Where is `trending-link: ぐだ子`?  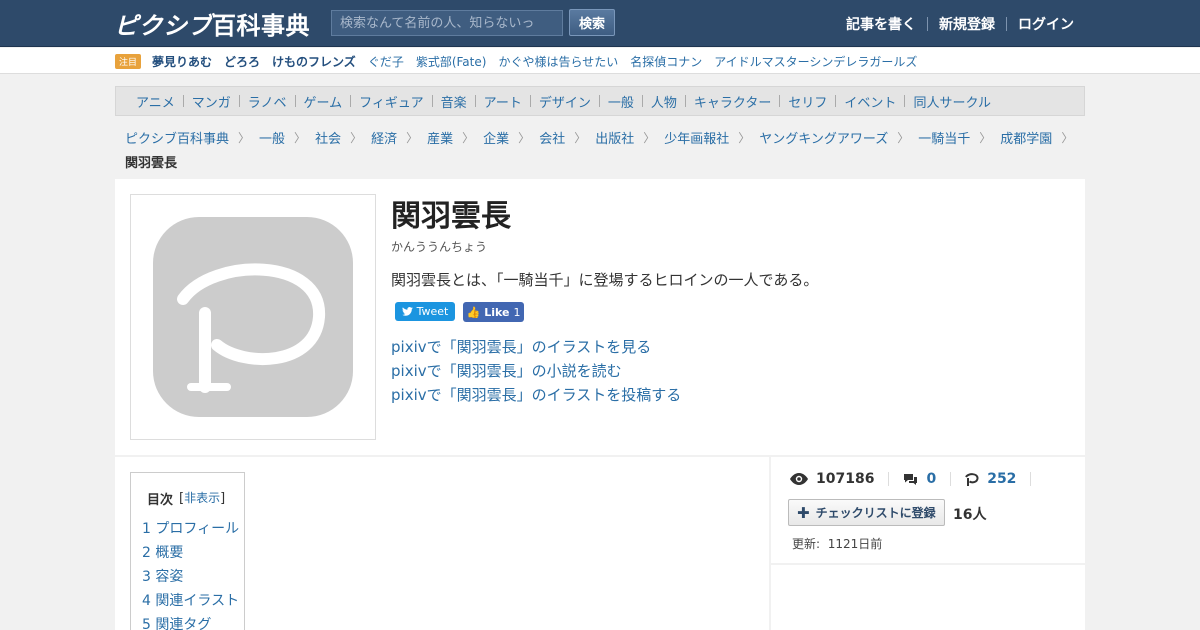 trending-link: ぐだ子 is located at coordinates (386, 61).